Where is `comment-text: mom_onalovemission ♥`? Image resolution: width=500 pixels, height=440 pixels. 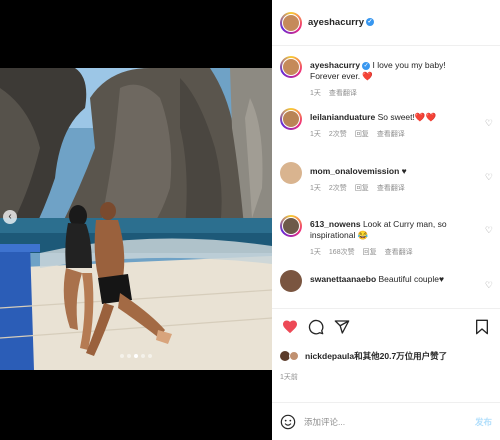
comment-text: mom_onalovemission ♥ is located at coordinates (393, 171).